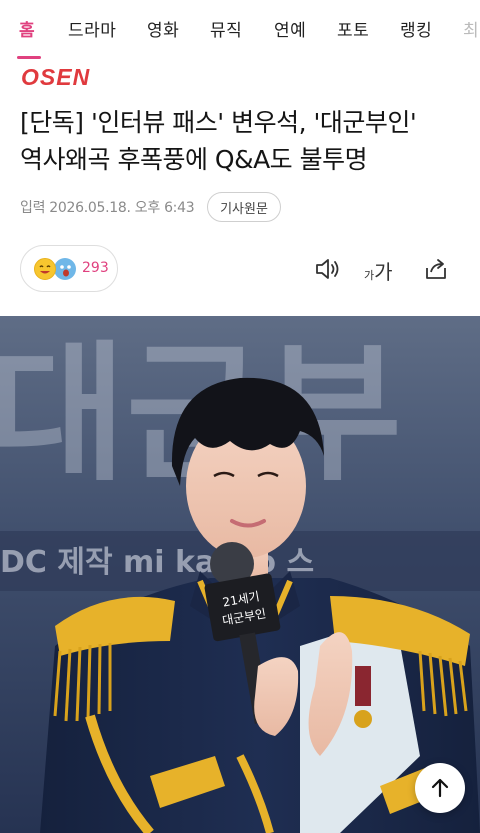 This screenshot has width=480, height=833. Describe the element at coordinates (436, 269) in the screenshot. I see `share-icon` at that location.